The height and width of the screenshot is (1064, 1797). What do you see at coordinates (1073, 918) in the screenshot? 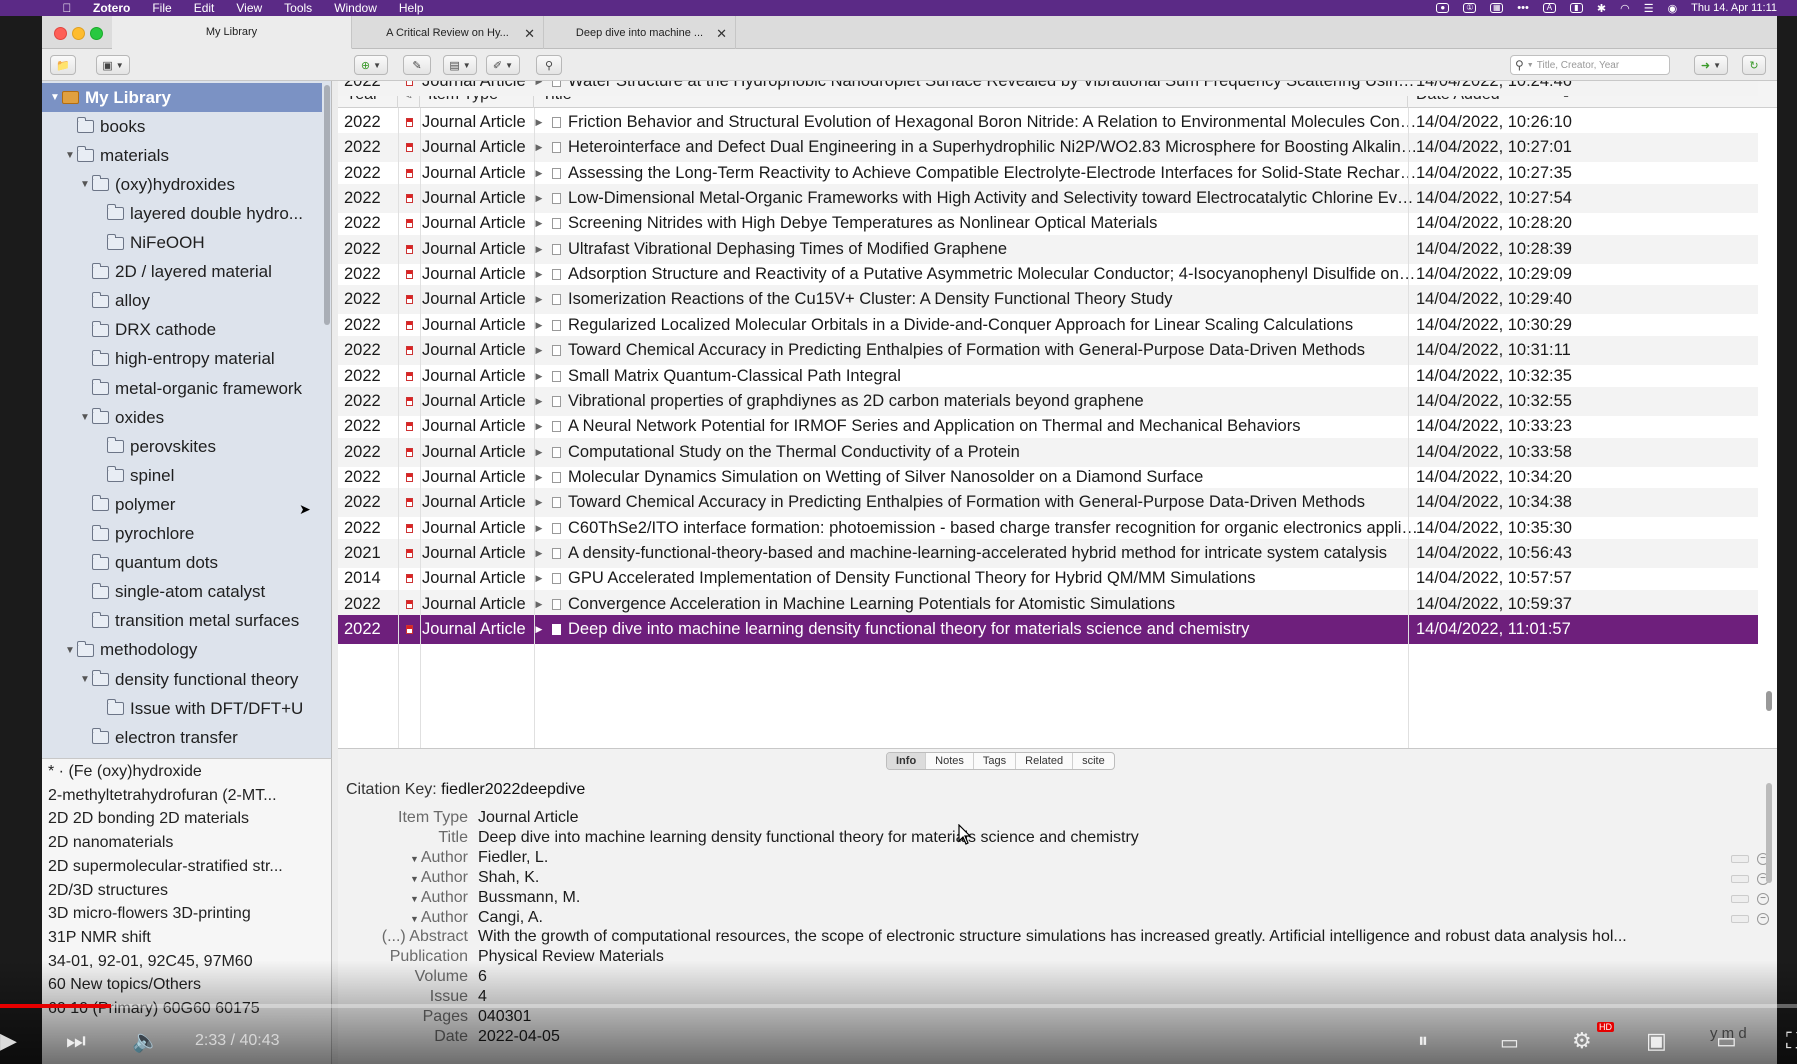
I see `field-value: Cangi, A.` at bounding box center [1073, 918].